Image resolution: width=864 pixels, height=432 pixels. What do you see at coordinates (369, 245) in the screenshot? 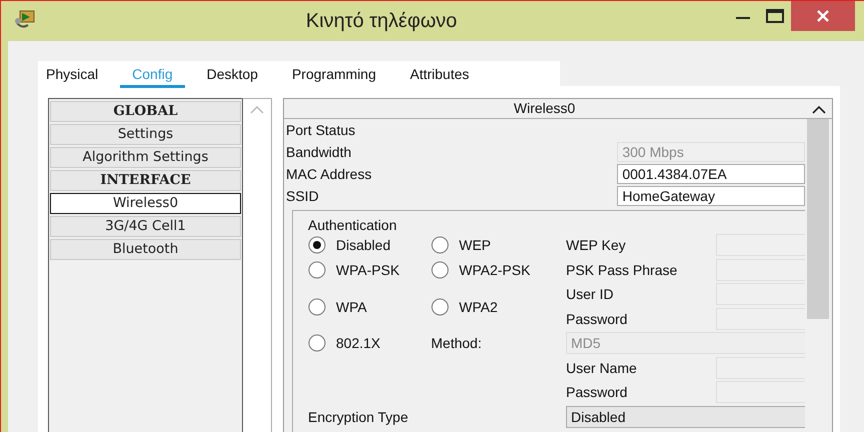
I see `radio-option: Disabled` at bounding box center [369, 245].